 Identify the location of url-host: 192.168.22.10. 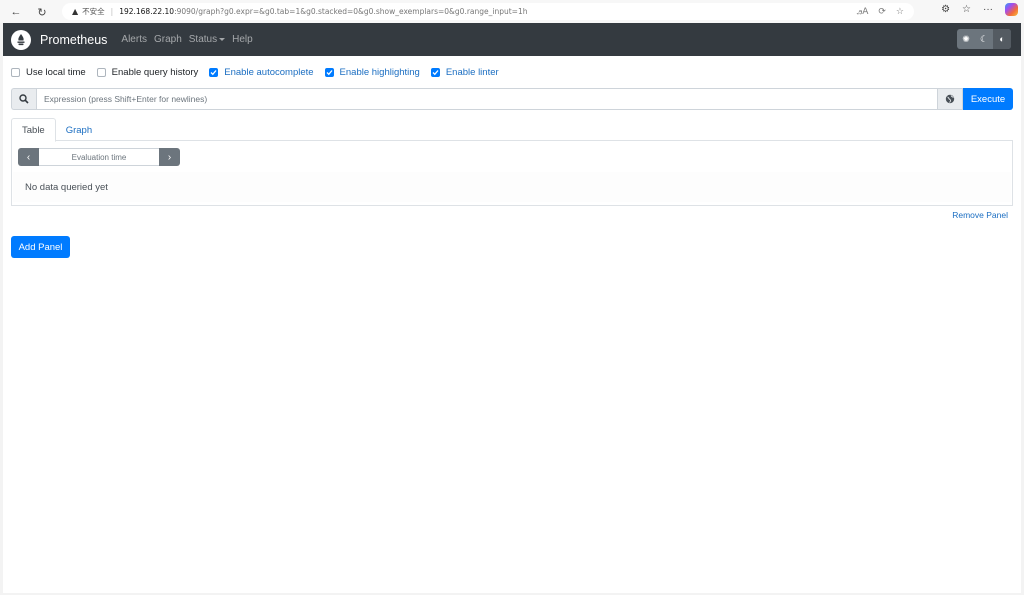
(147, 11).